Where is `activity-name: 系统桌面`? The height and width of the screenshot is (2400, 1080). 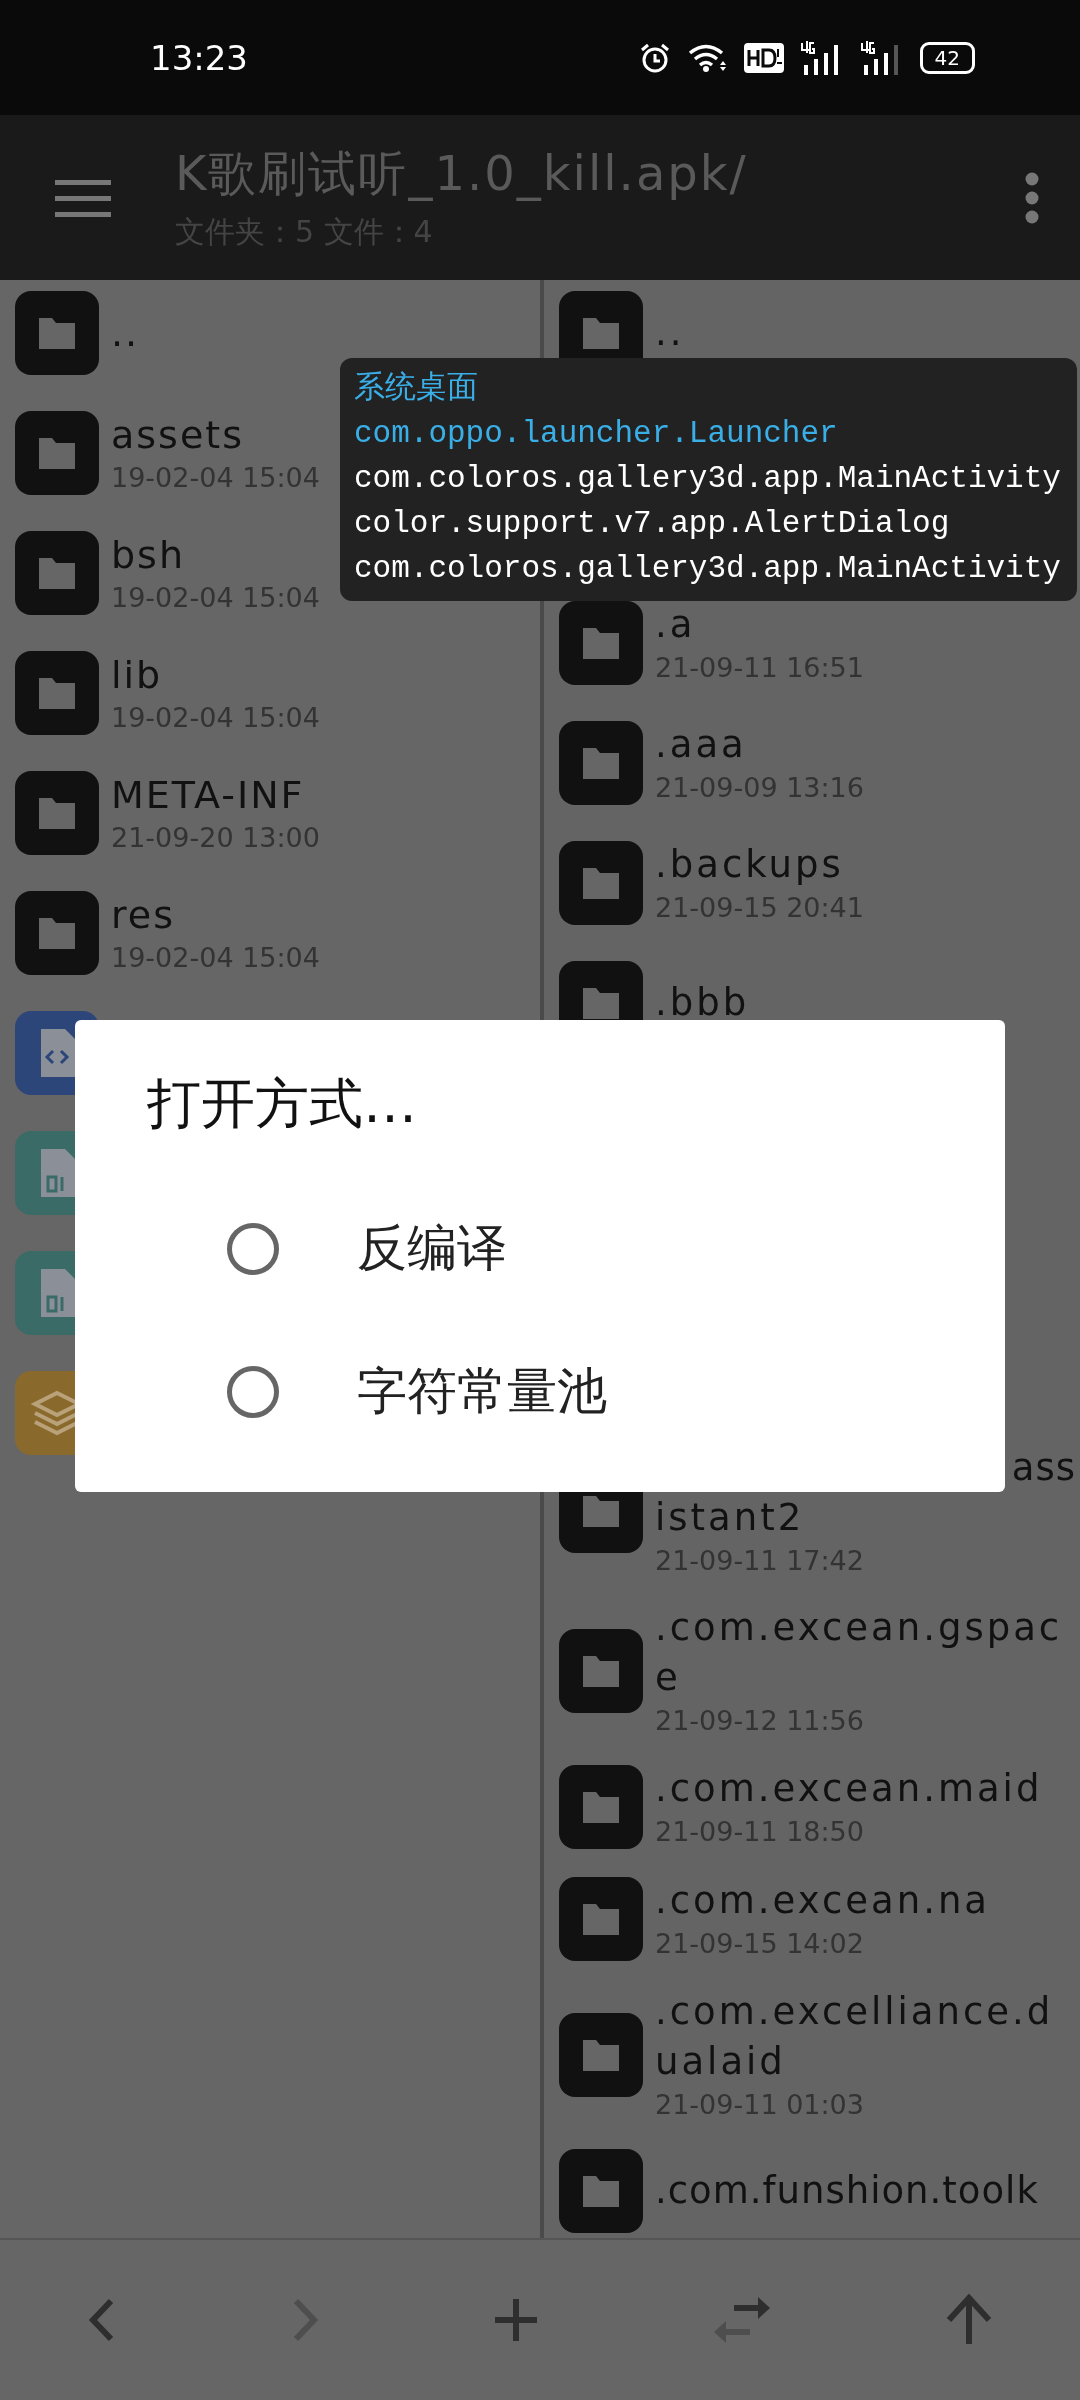 activity-name: 系统桌面 is located at coordinates (416, 389).